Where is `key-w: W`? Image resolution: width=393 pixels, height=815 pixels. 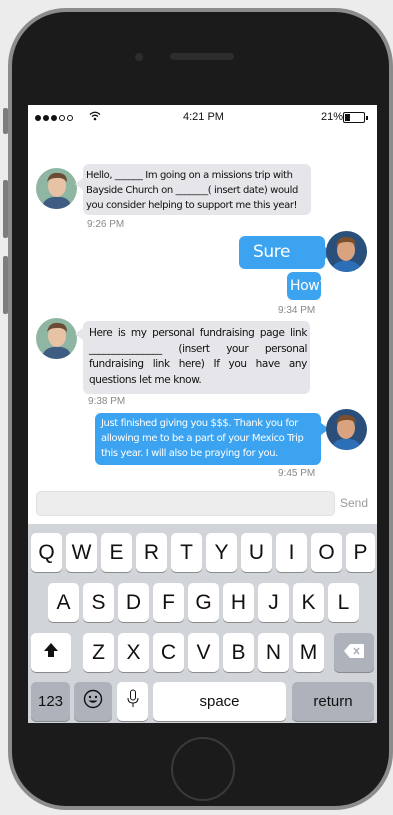
key-w: W is located at coordinates (81, 552).